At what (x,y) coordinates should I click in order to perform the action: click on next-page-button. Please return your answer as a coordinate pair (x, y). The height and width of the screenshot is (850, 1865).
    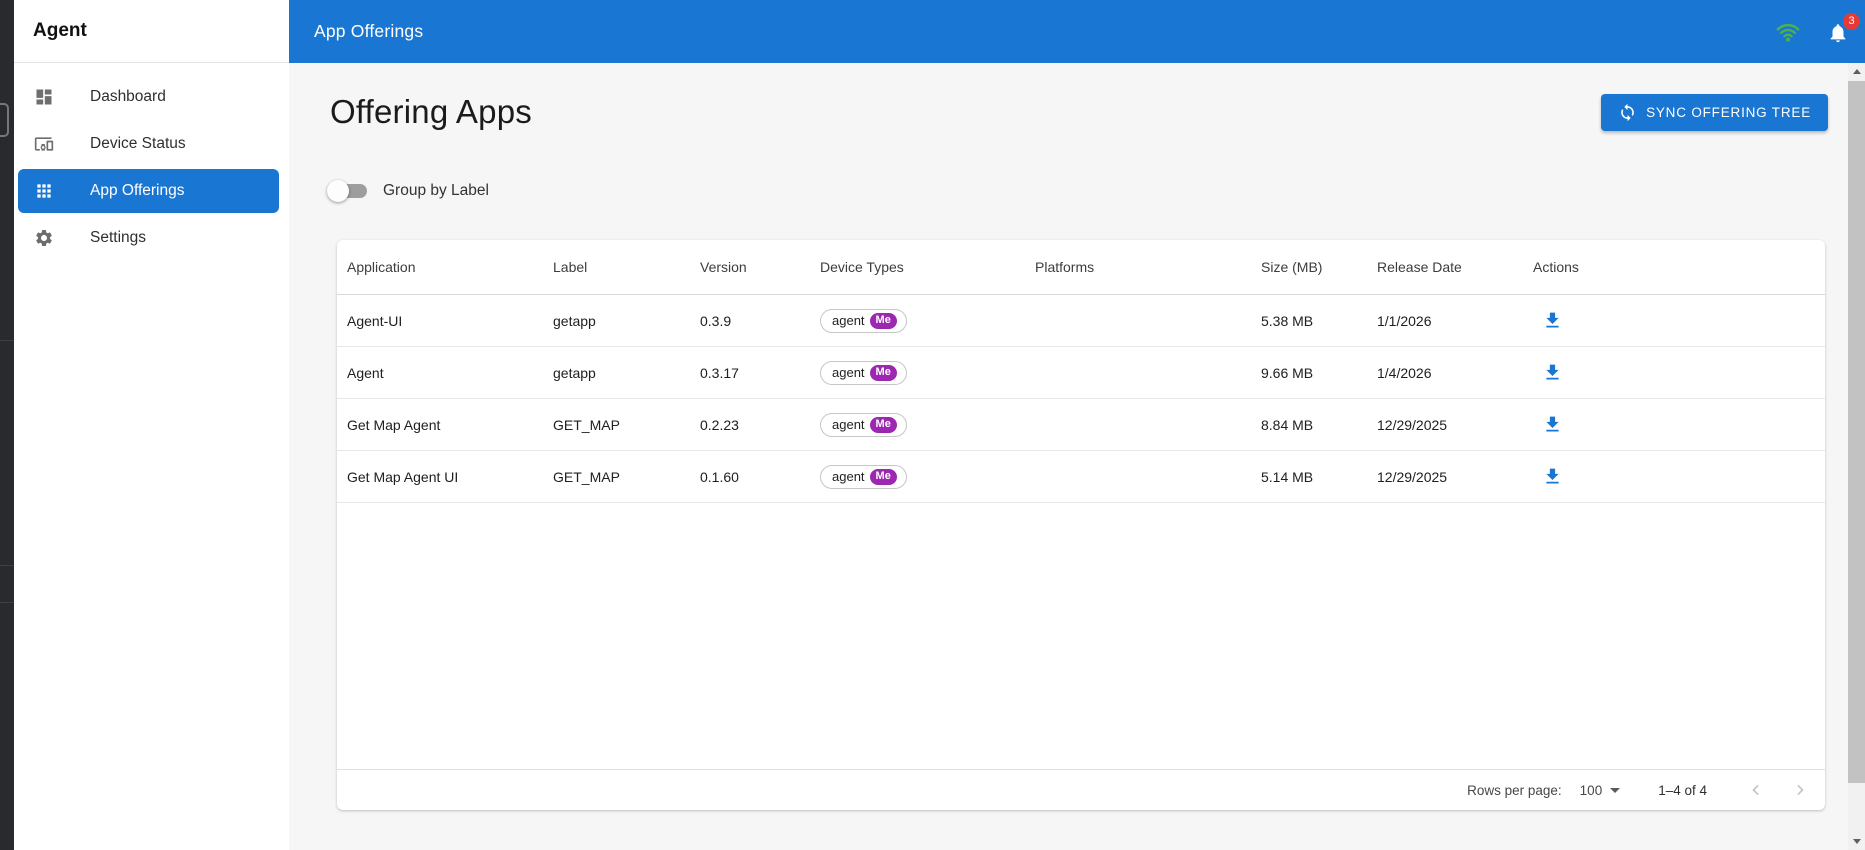
    Looking at the image, I should click on (1800, 790).